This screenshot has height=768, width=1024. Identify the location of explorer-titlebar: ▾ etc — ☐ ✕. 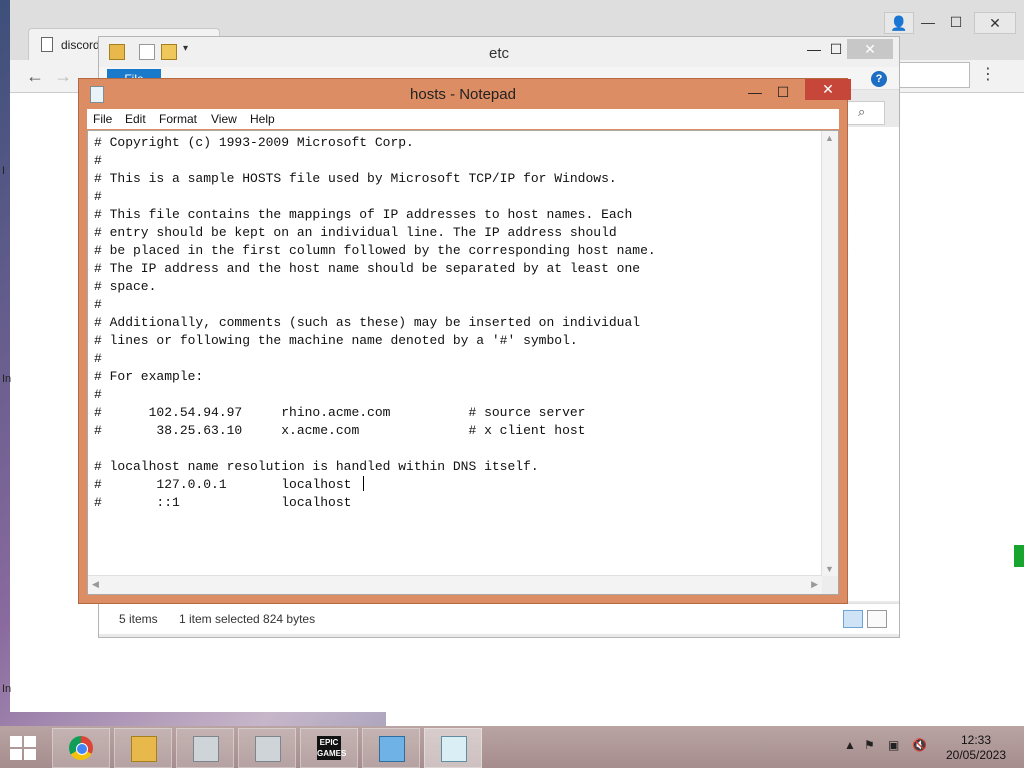
(499, 52).